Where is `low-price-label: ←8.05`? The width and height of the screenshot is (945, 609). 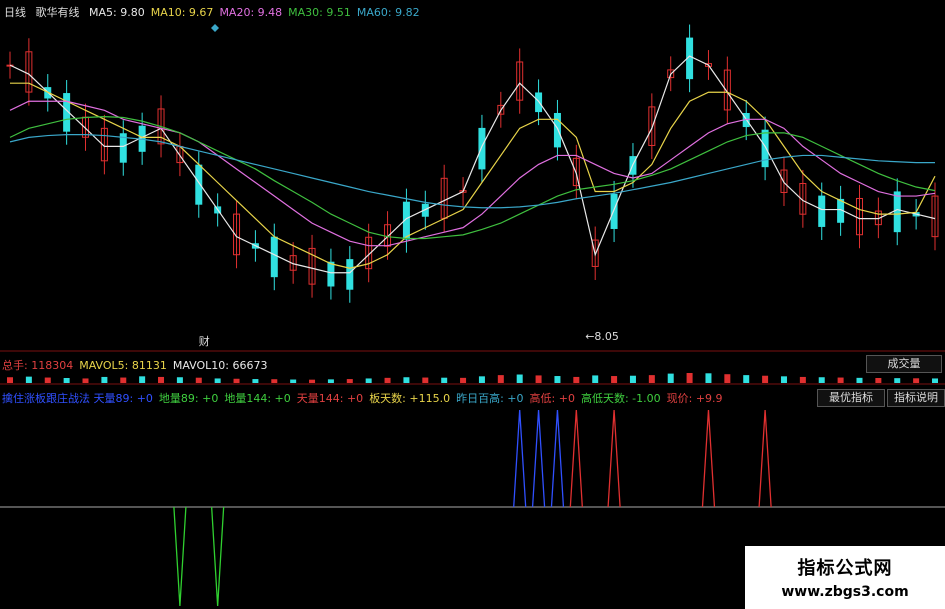 low-price-label: ←8.05 is located at coordinates (602, 336).